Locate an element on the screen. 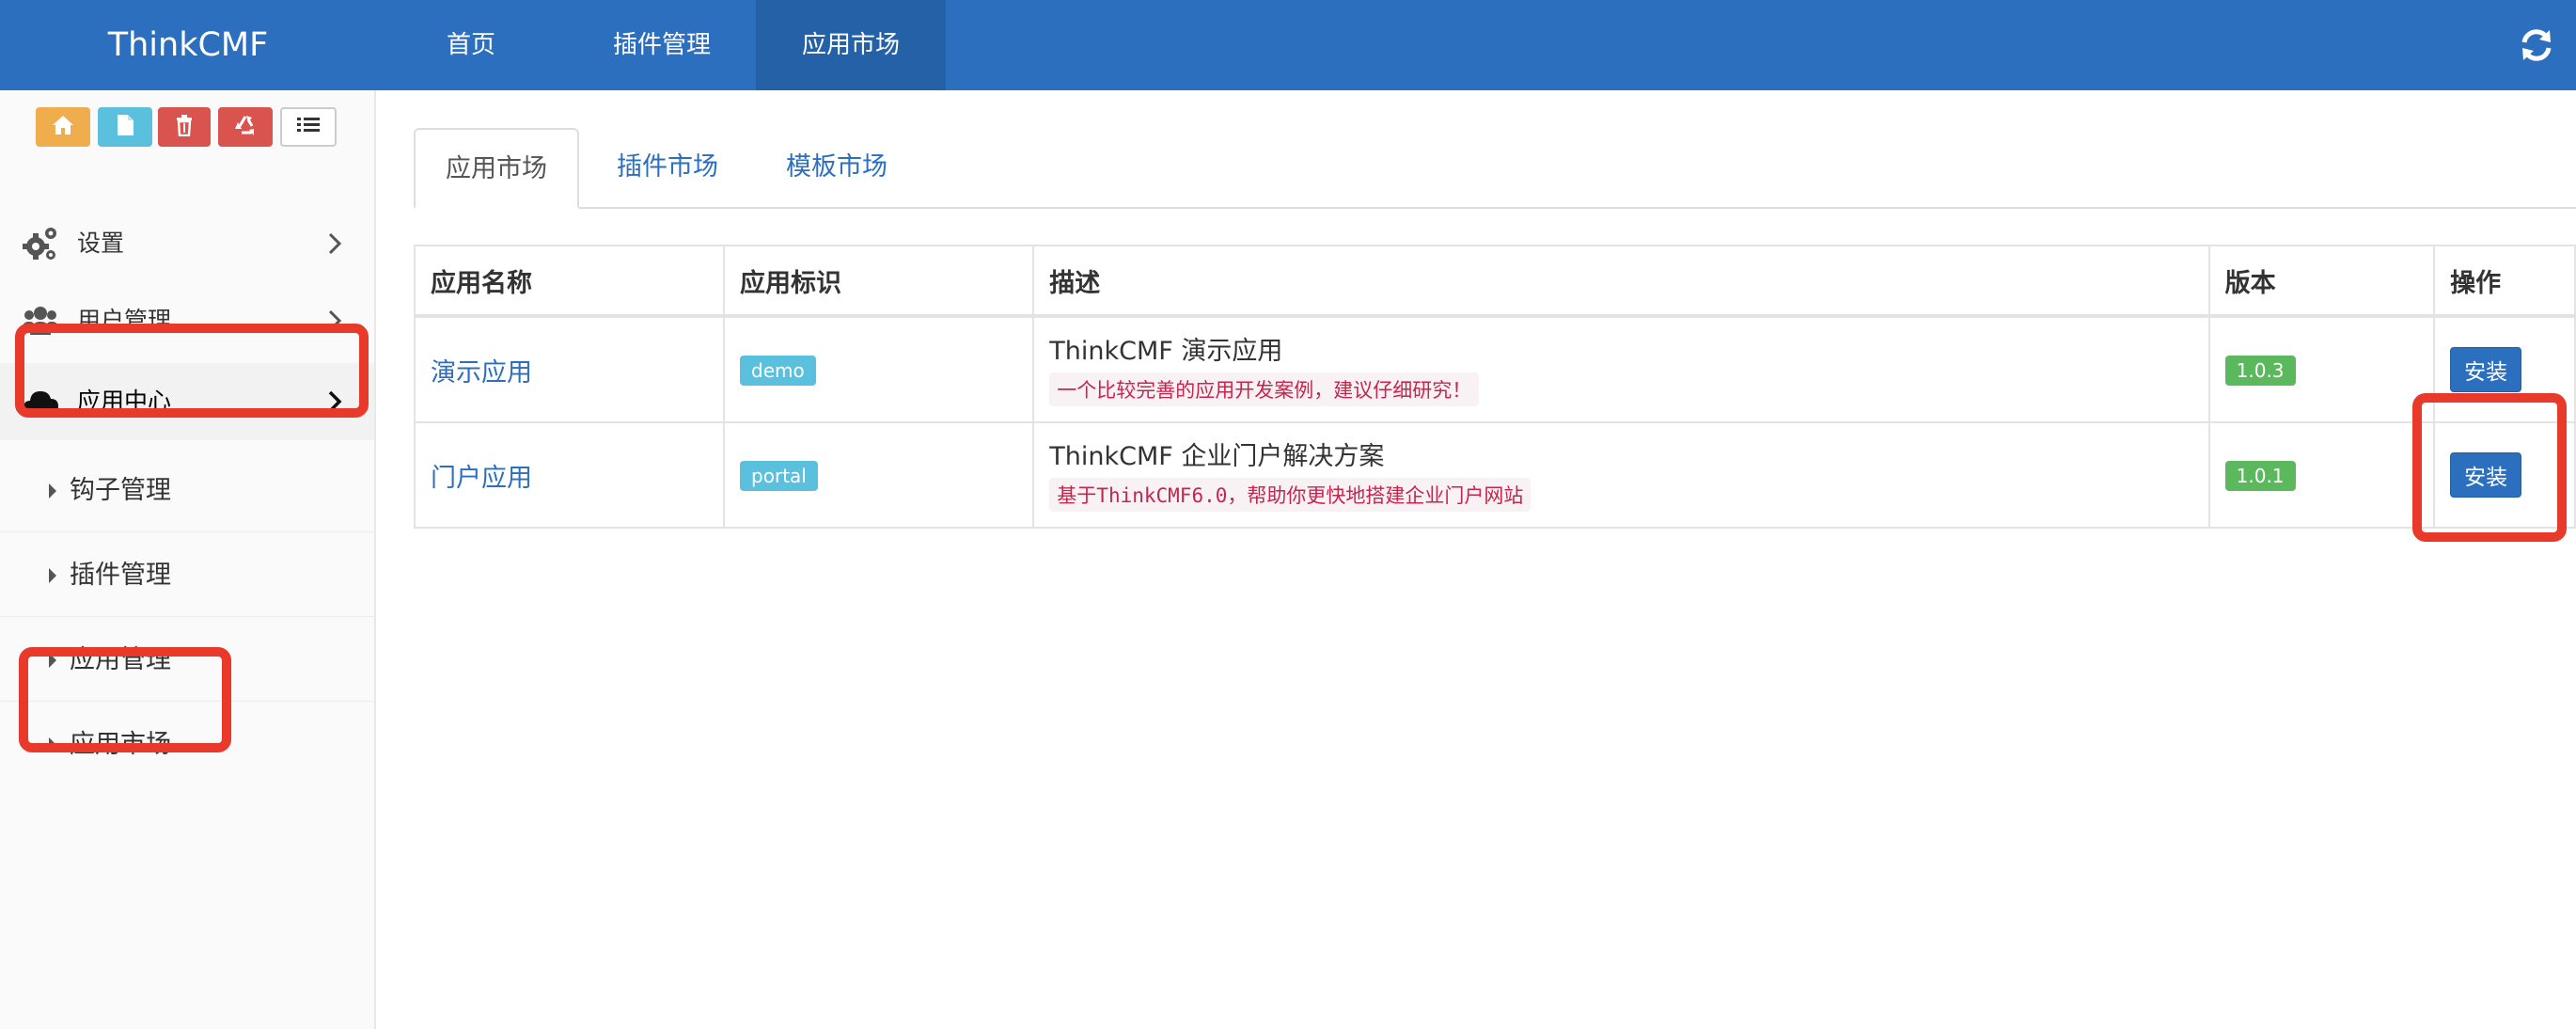 The image size is (2576, 1029). top-navbar: ThinkCMF 首页 插件管理 应用市场 is located at coordinates (1288, 45).